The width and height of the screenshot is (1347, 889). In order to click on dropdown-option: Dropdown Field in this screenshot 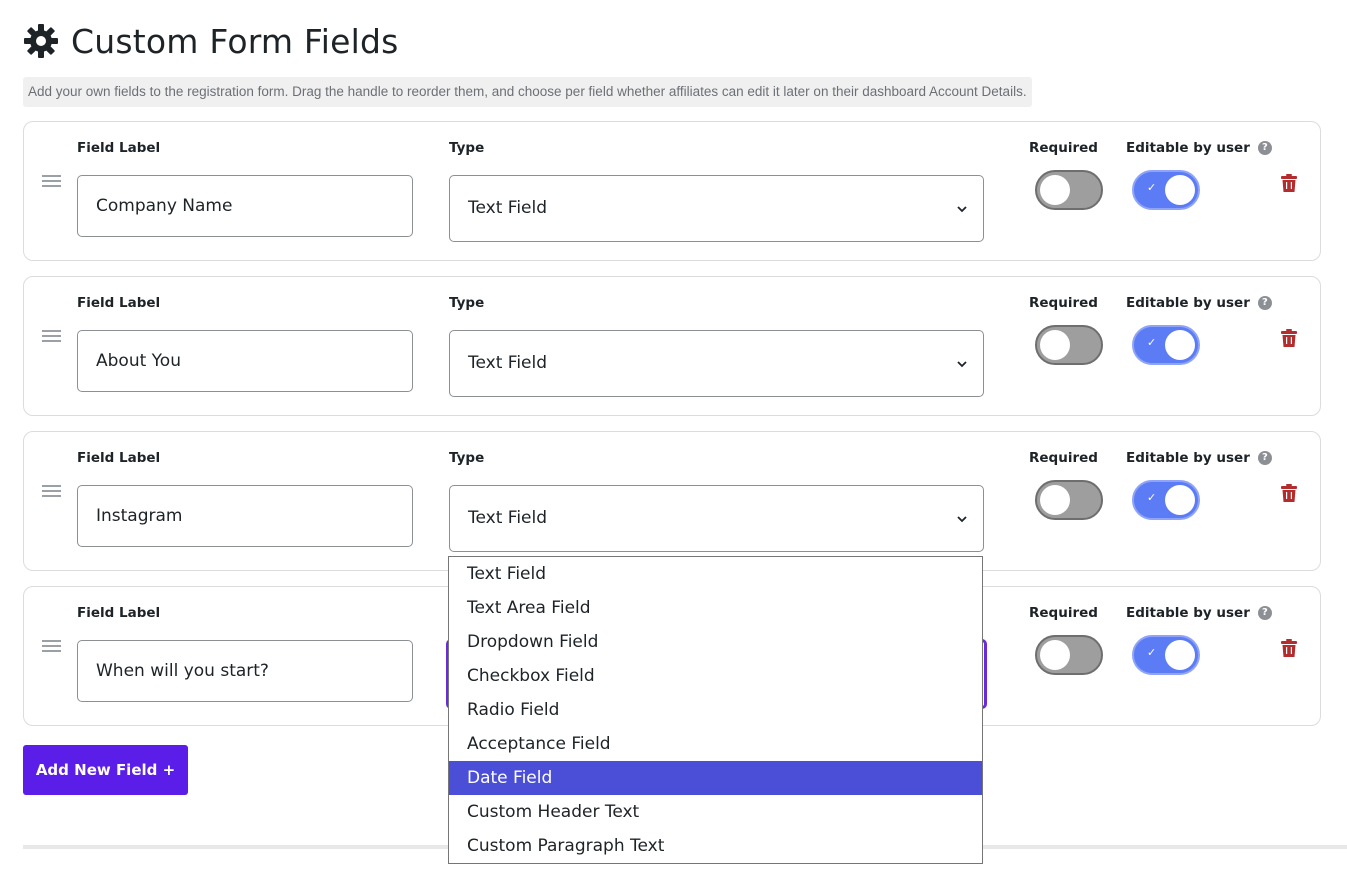, I will do `click(715, 642)`.